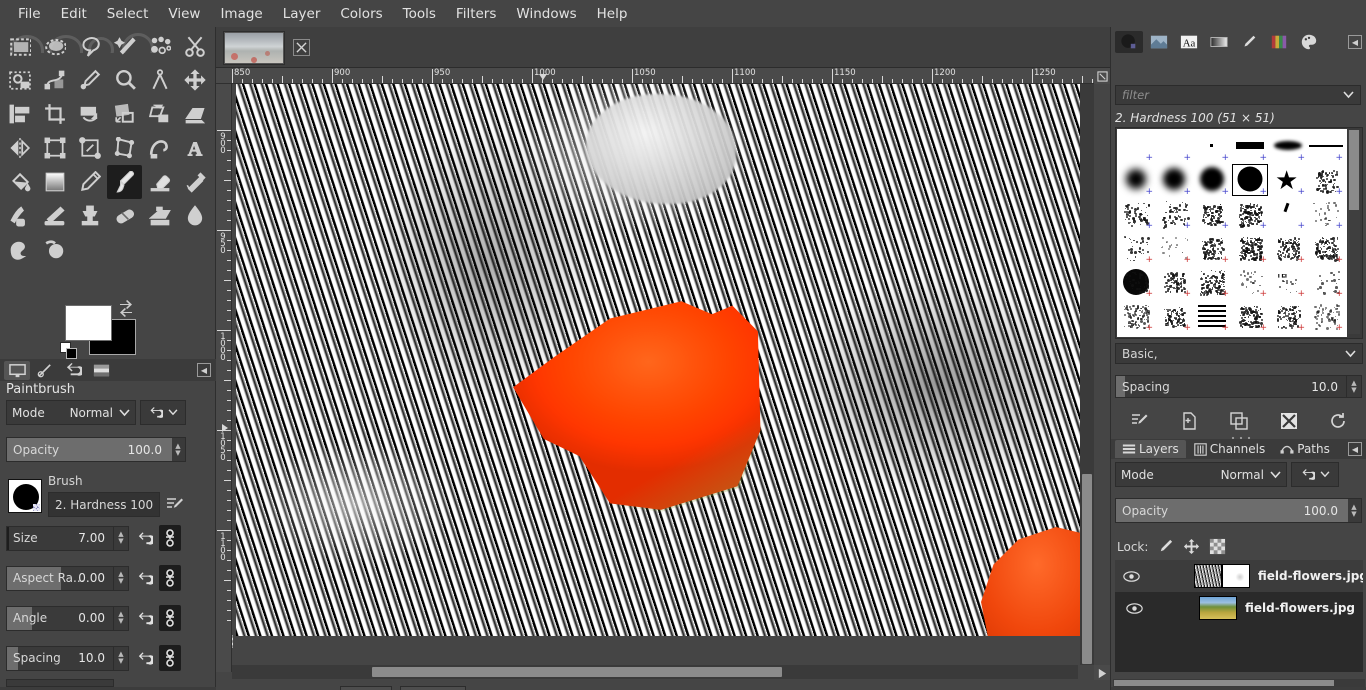 The image size is (1366, 690). What do you see at coordinates (1239, 608) in the screenshot?
I see `table-row: field-flowers.jpg` at bounding box center [1239, 608].